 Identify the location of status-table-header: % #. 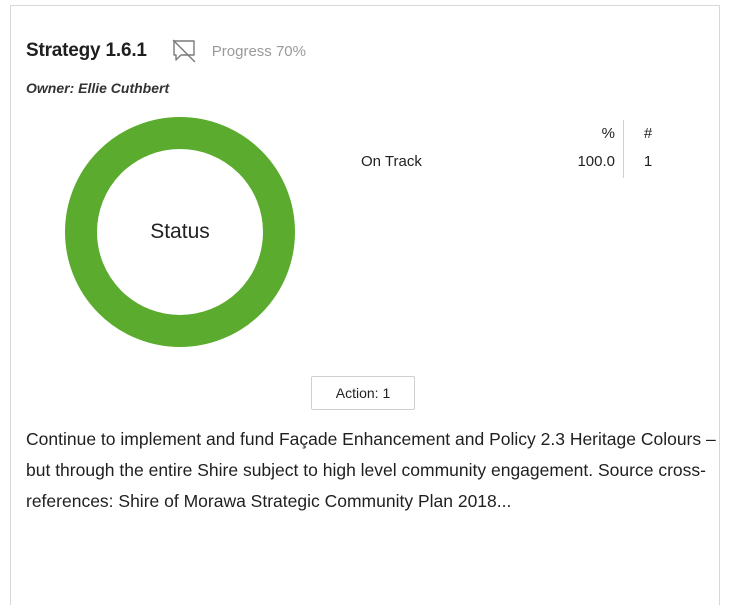
(516, 134).